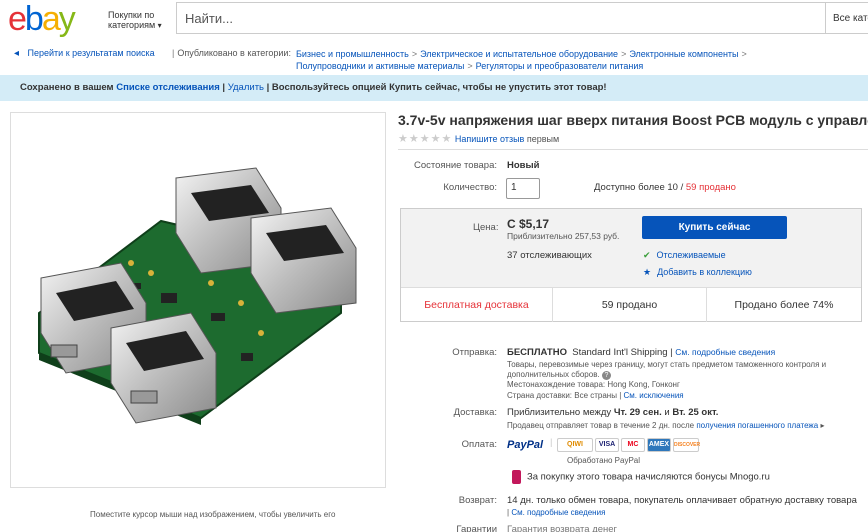 The image size is (868, 532). What do you see at coordinates (523, 188) in the screenshot?
I see `quantity-input: 1` at bounding box center [523, 188].